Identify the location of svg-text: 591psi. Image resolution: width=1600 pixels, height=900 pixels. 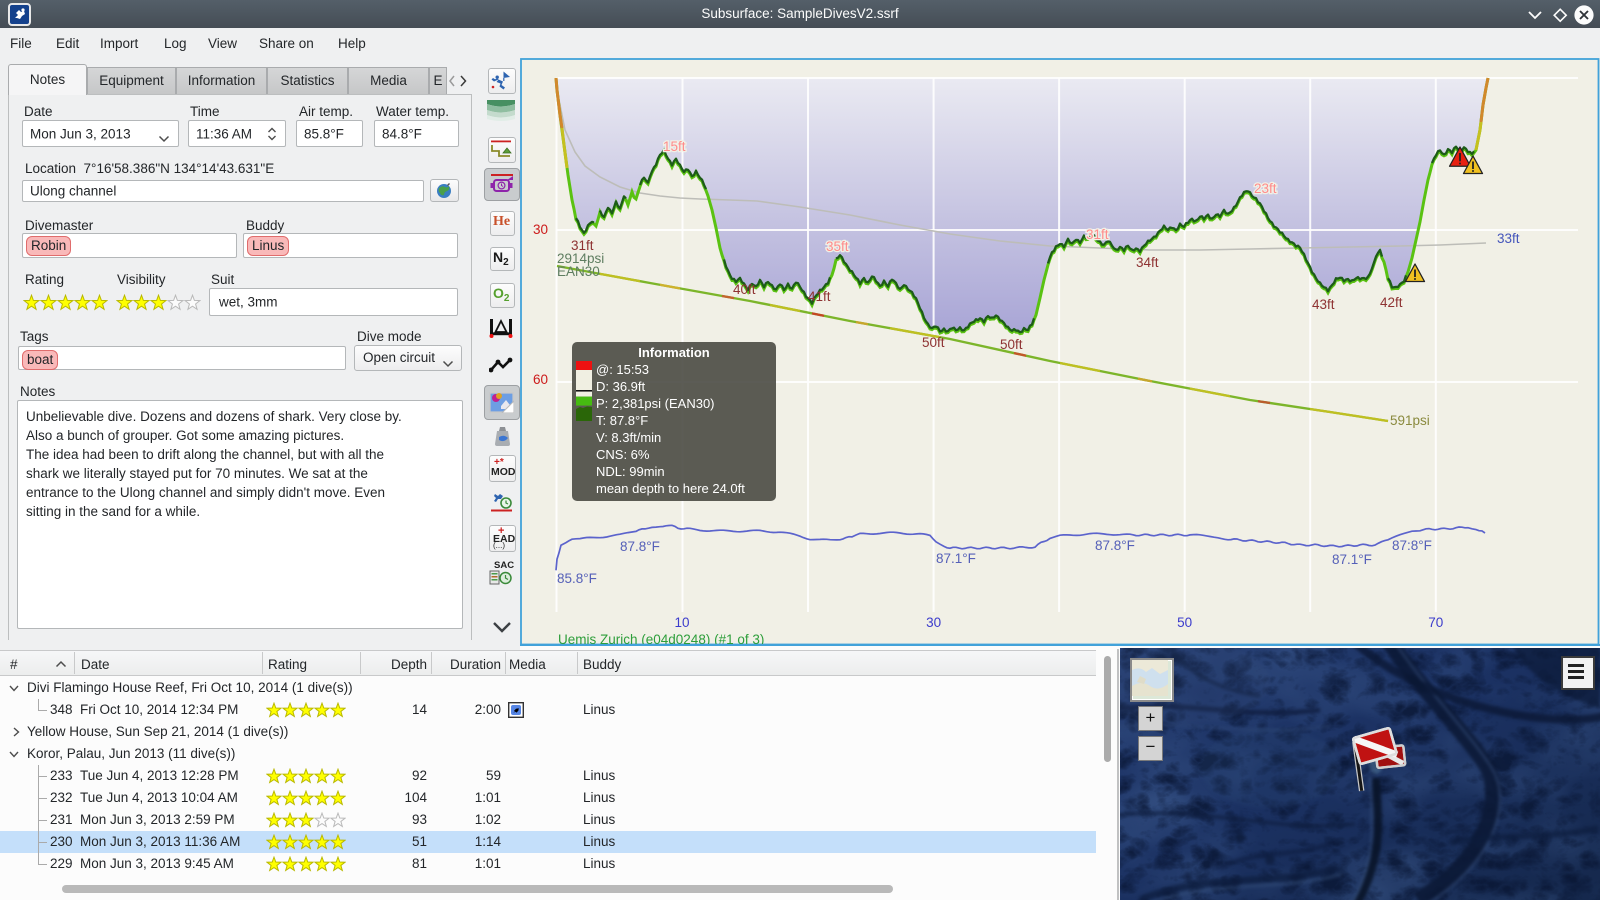
(1410, 420).